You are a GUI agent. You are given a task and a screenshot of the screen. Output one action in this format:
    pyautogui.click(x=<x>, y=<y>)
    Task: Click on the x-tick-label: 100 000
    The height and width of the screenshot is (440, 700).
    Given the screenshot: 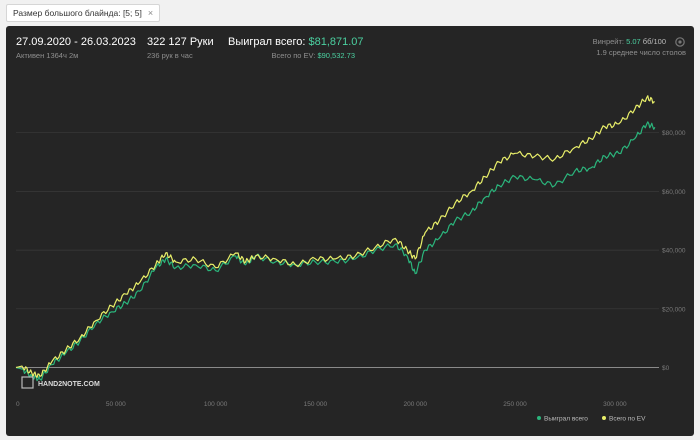 What is the action you would take?
    pyautogui.click(x=216, y=404)
    